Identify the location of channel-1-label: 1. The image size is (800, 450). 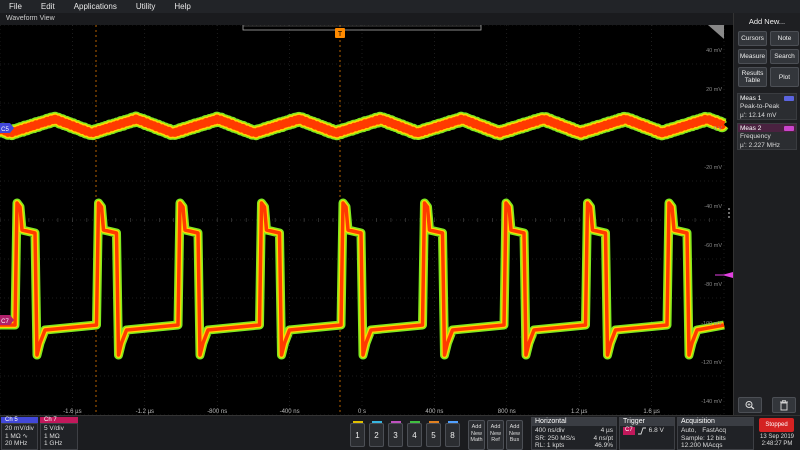
(357, 435).